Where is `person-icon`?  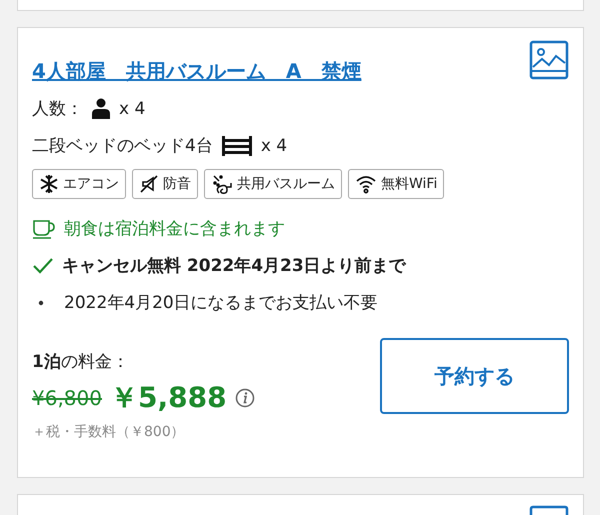 person-icon is located at coordinates (101, 109).